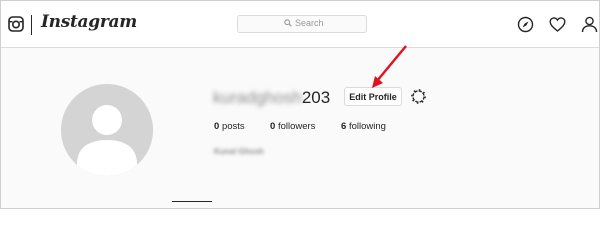  Describe the element at coordinates (557, 24) in the screenshot. I see `heart-icon` at that location.